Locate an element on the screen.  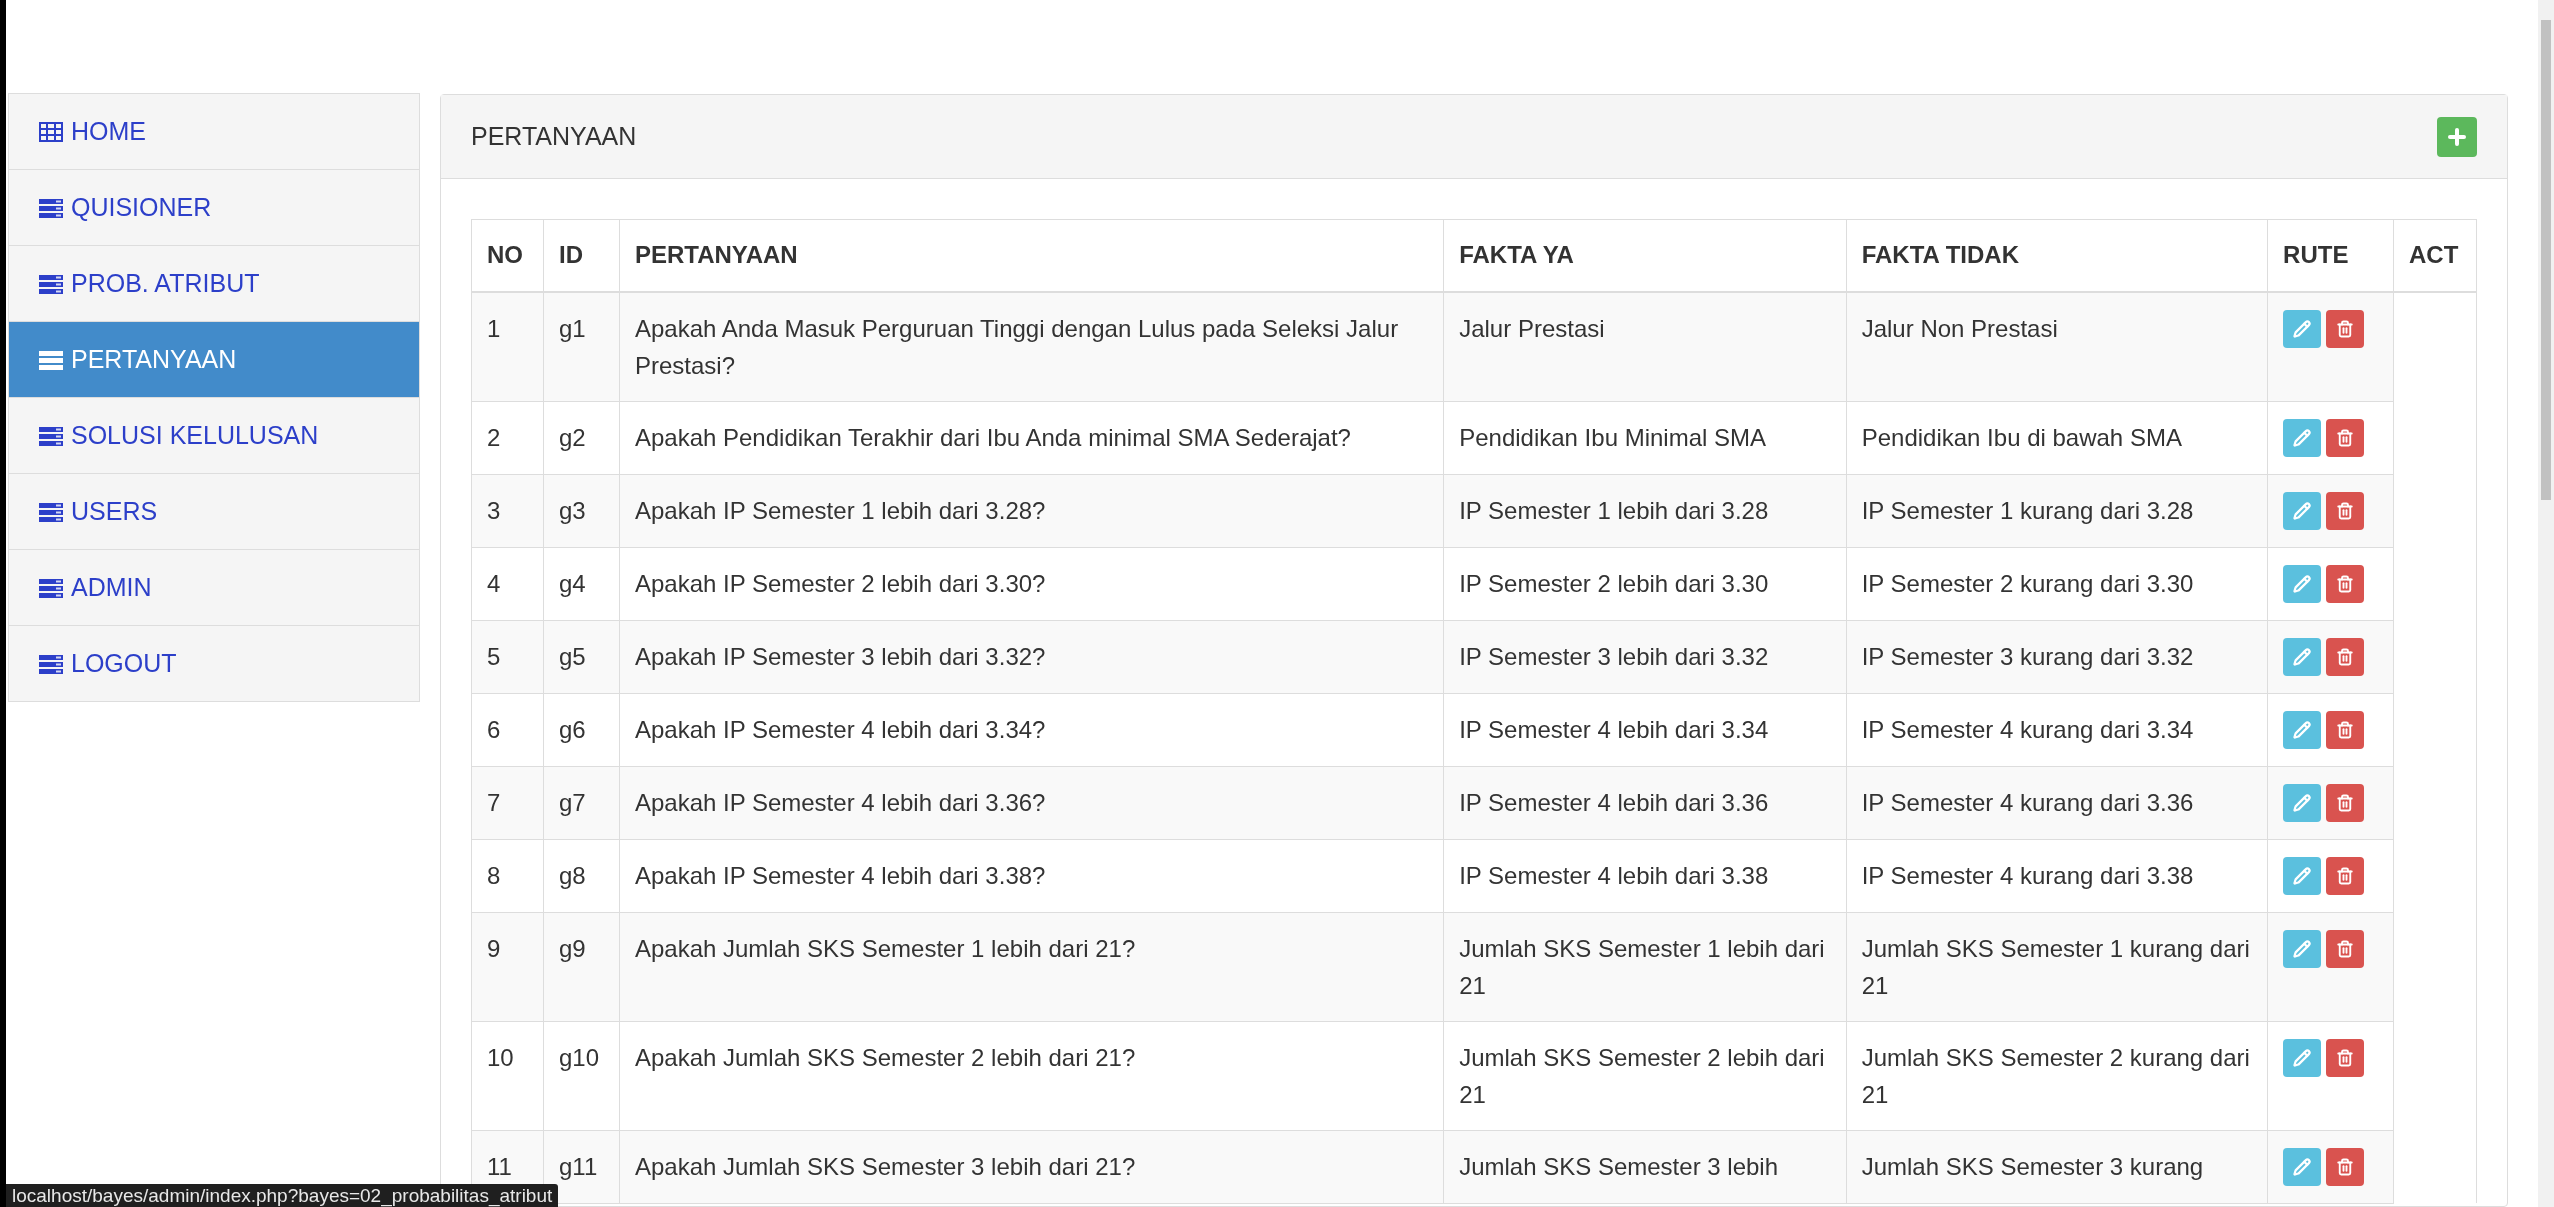
table-cell: Apakah Jumlah SKS Semester 3 lebih dari 21? is located at coordinates (1031, 1166).